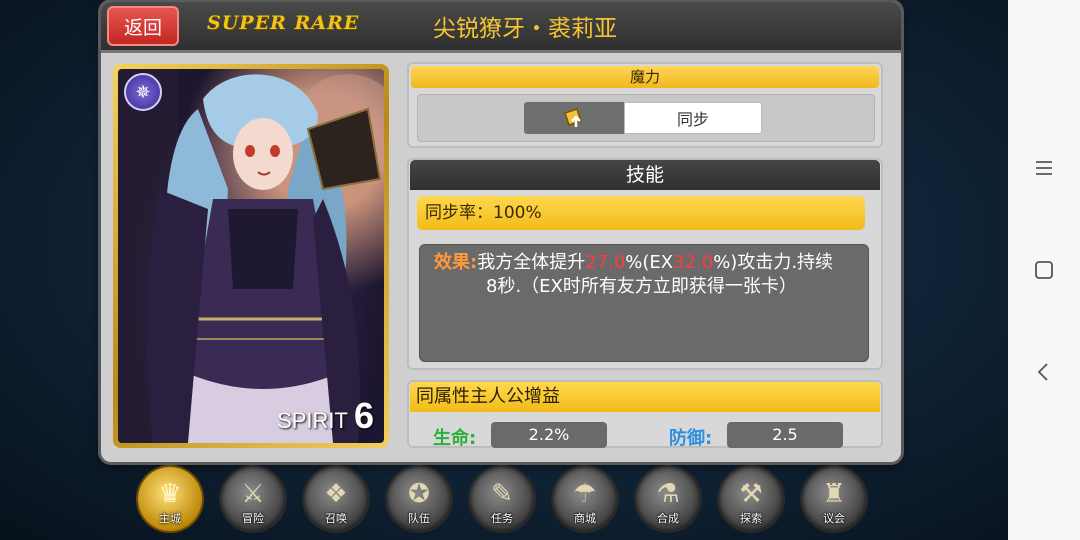 Image resolution: width=1080 pixels, height=540 pixels. I want to click on team-emblem-icon: ✪, so click(419, 494).